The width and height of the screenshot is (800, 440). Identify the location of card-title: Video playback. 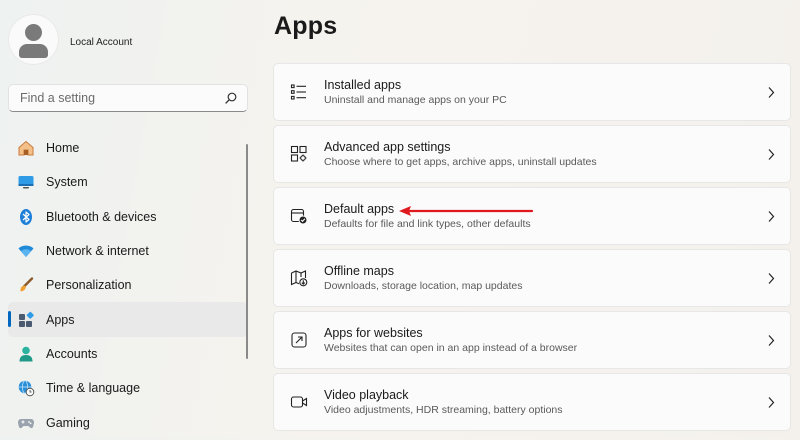
(366, 394).